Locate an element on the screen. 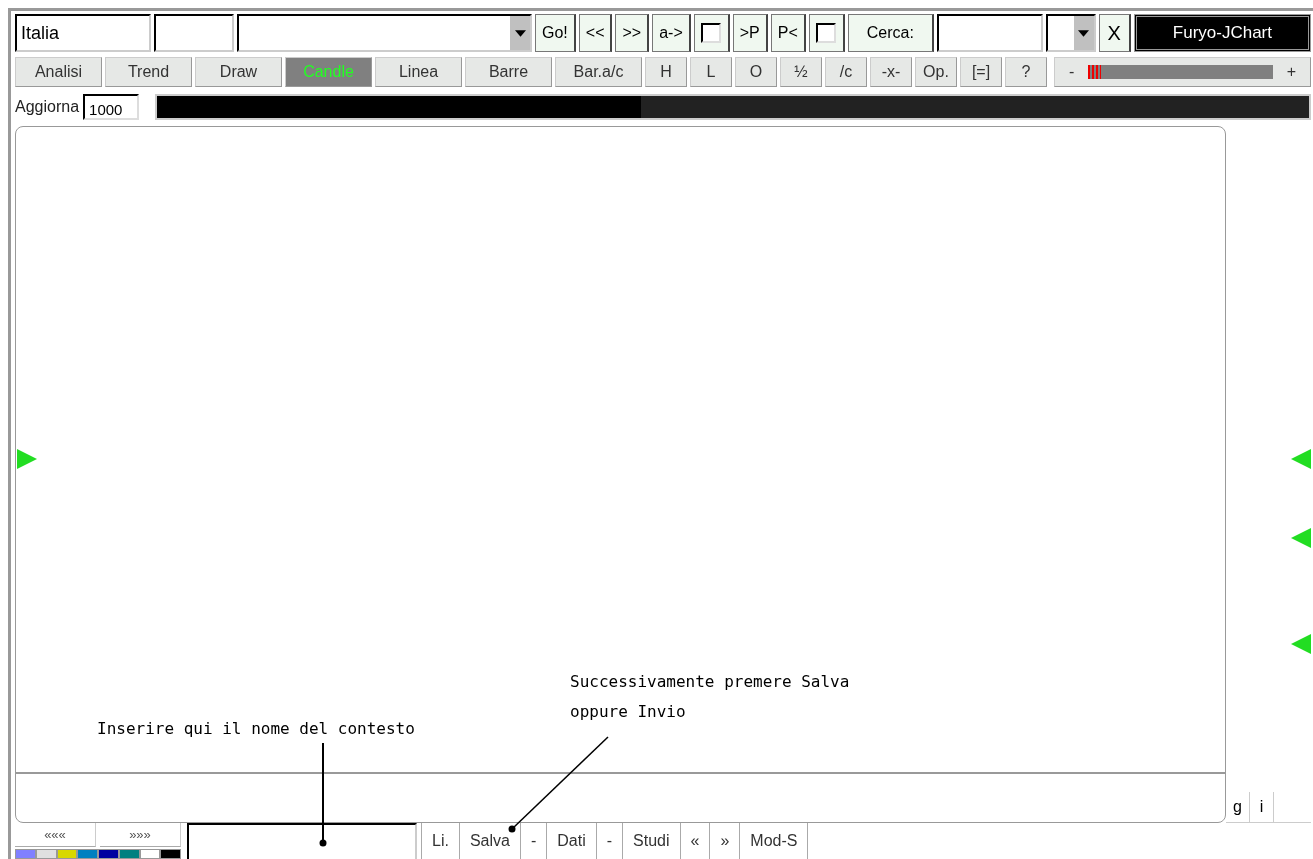 This screenshot has height=859, width=1313. chart-tab: Linea is located at coordinates (418, 72).